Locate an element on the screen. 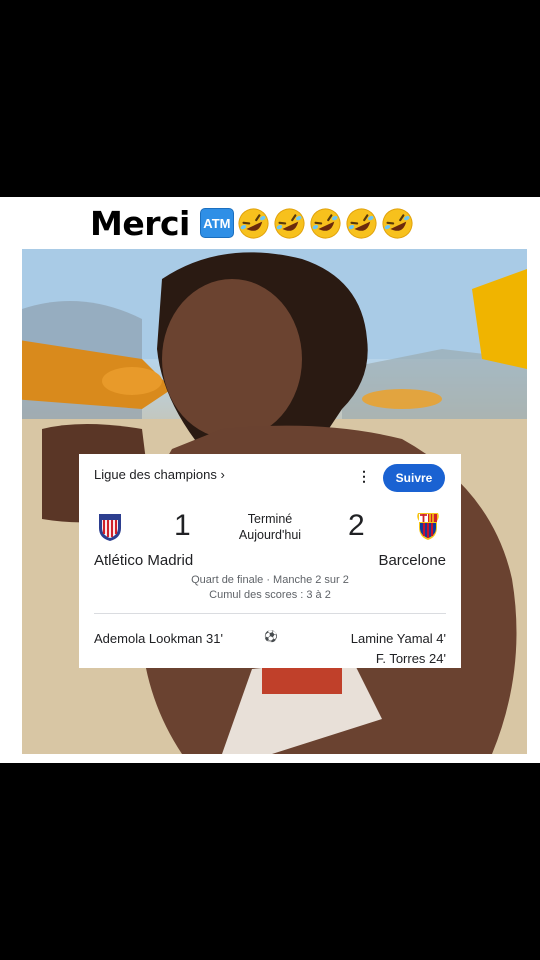 The image size is (540, 960). match-status: Terminé Aujourd'hui is located at coordinates (270, 527).